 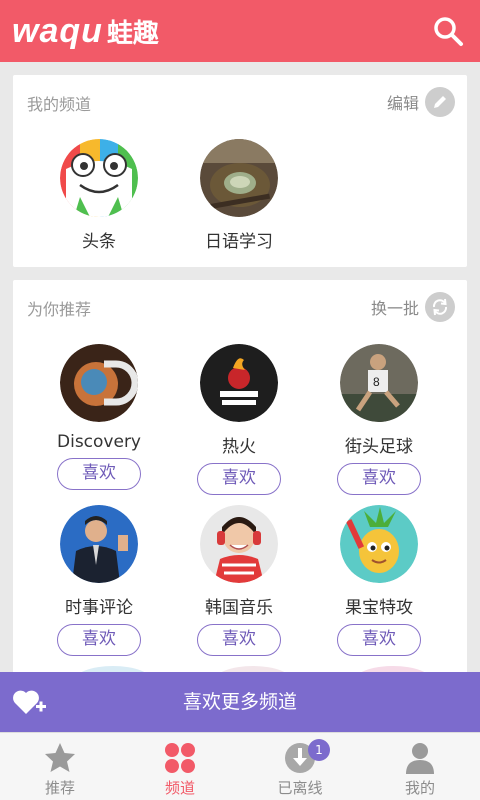 What do you see at coordinates (300, 766) in the screenshot?
I see `nav-tab-offline: 1 已离线` at bounding box center [300, 766].